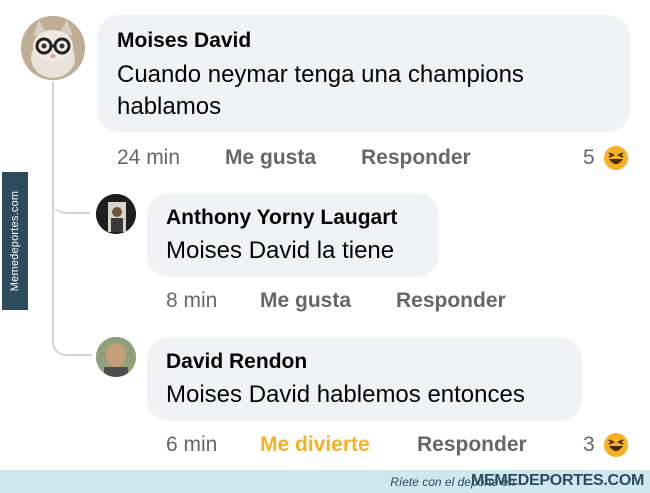  What do you see at coordinates (191, 445) in the screenshot?
I see `comment-time: 6 min` at bounding box center [191, 445].